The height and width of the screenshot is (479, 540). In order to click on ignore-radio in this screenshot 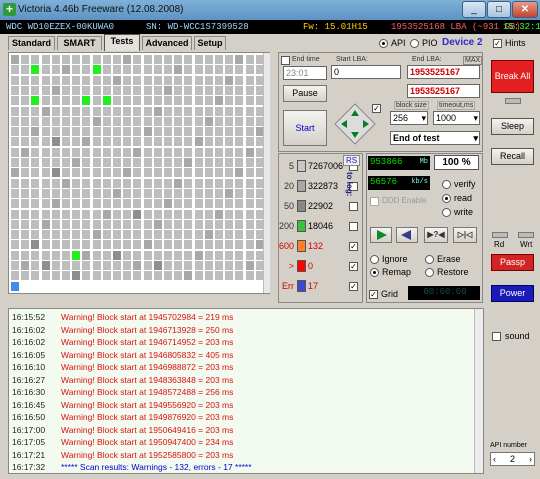, I will do `click(374, 259)`.